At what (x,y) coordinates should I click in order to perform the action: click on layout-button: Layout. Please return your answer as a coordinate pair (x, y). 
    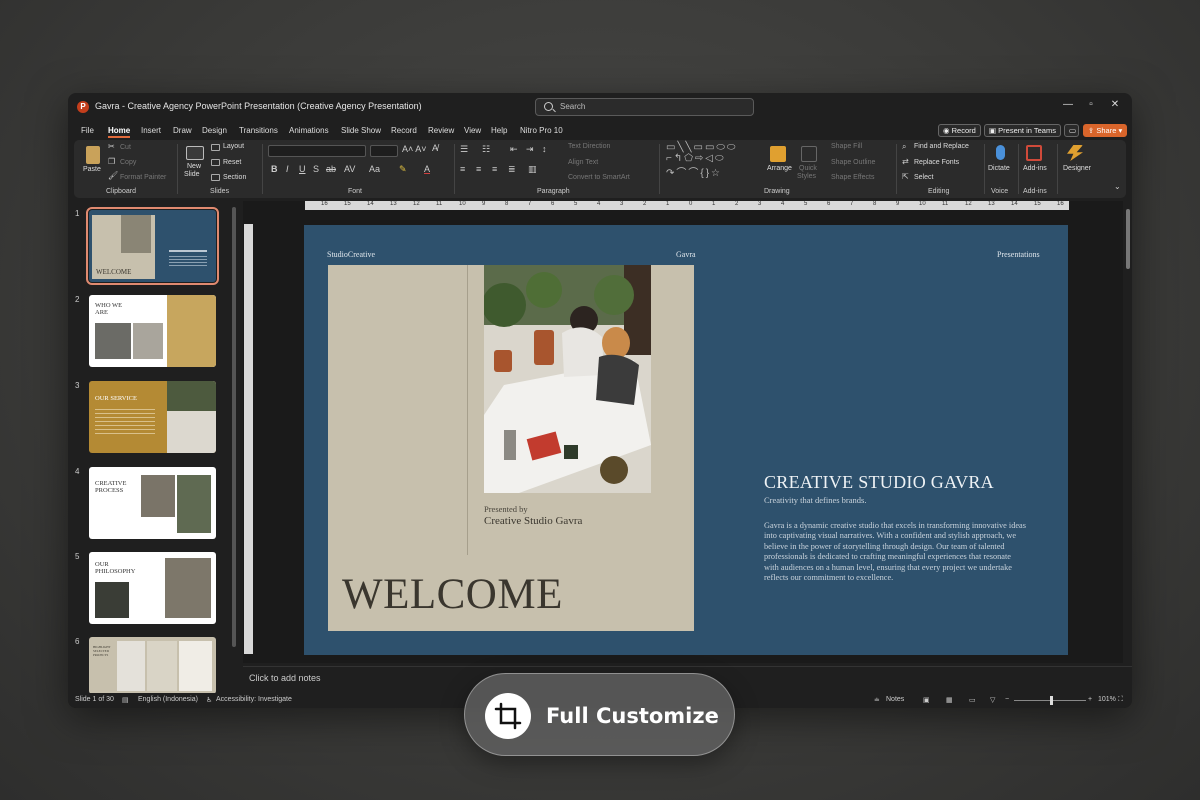
    Looking at the image, I should click on (233, 146).